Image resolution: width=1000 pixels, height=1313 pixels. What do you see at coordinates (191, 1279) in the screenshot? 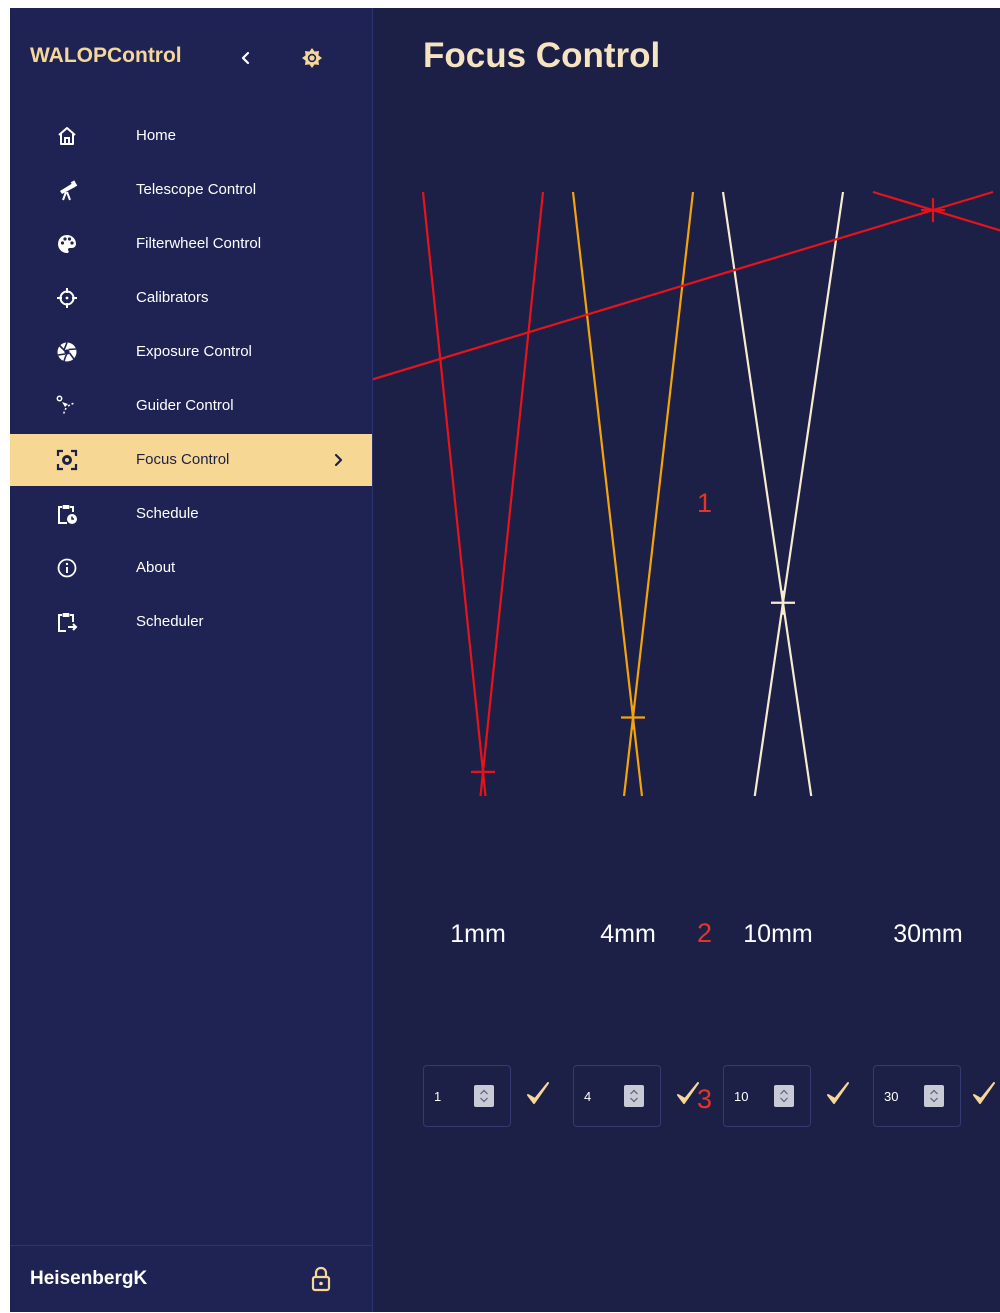
I see `user-bar: HeisenbergK` at bounding box center [191, 1279].